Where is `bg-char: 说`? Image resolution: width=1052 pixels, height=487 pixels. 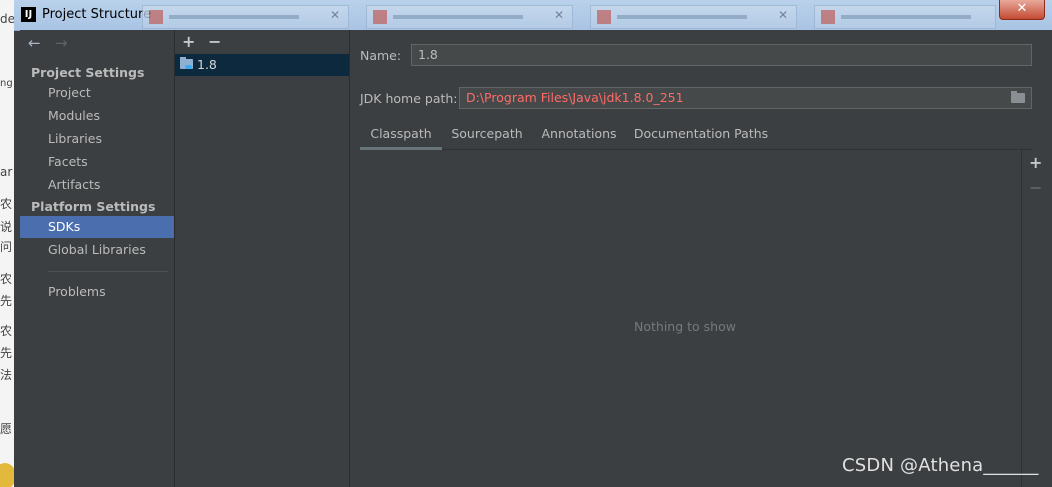 bg-char: 说 is located at coordinates (6, 227).